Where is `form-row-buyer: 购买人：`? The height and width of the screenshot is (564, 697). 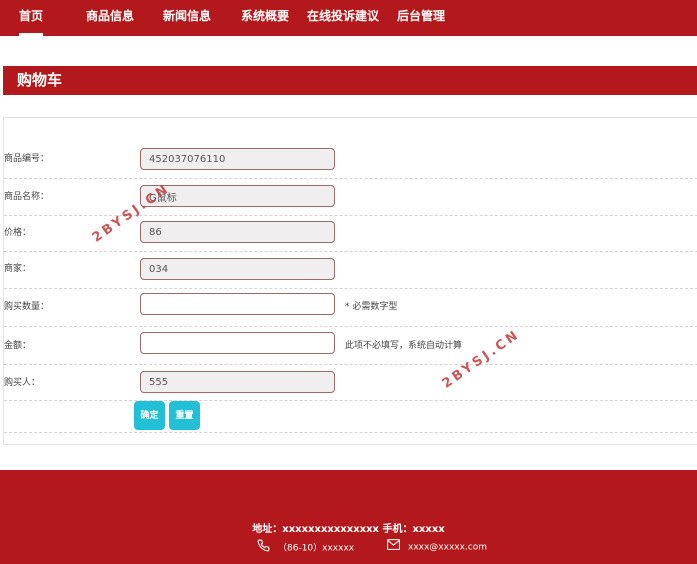
form-row-buyer: 购买人： is located at coordinates (350, 383).